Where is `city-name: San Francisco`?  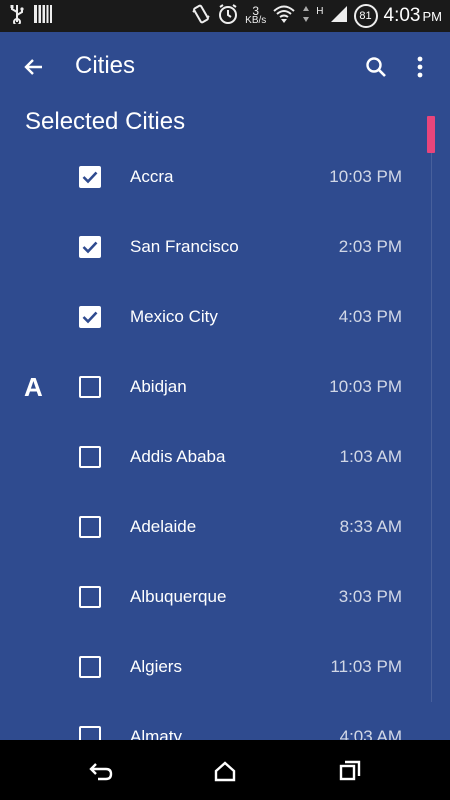
city-name: San Francisco is located at coordinates (184, 246).